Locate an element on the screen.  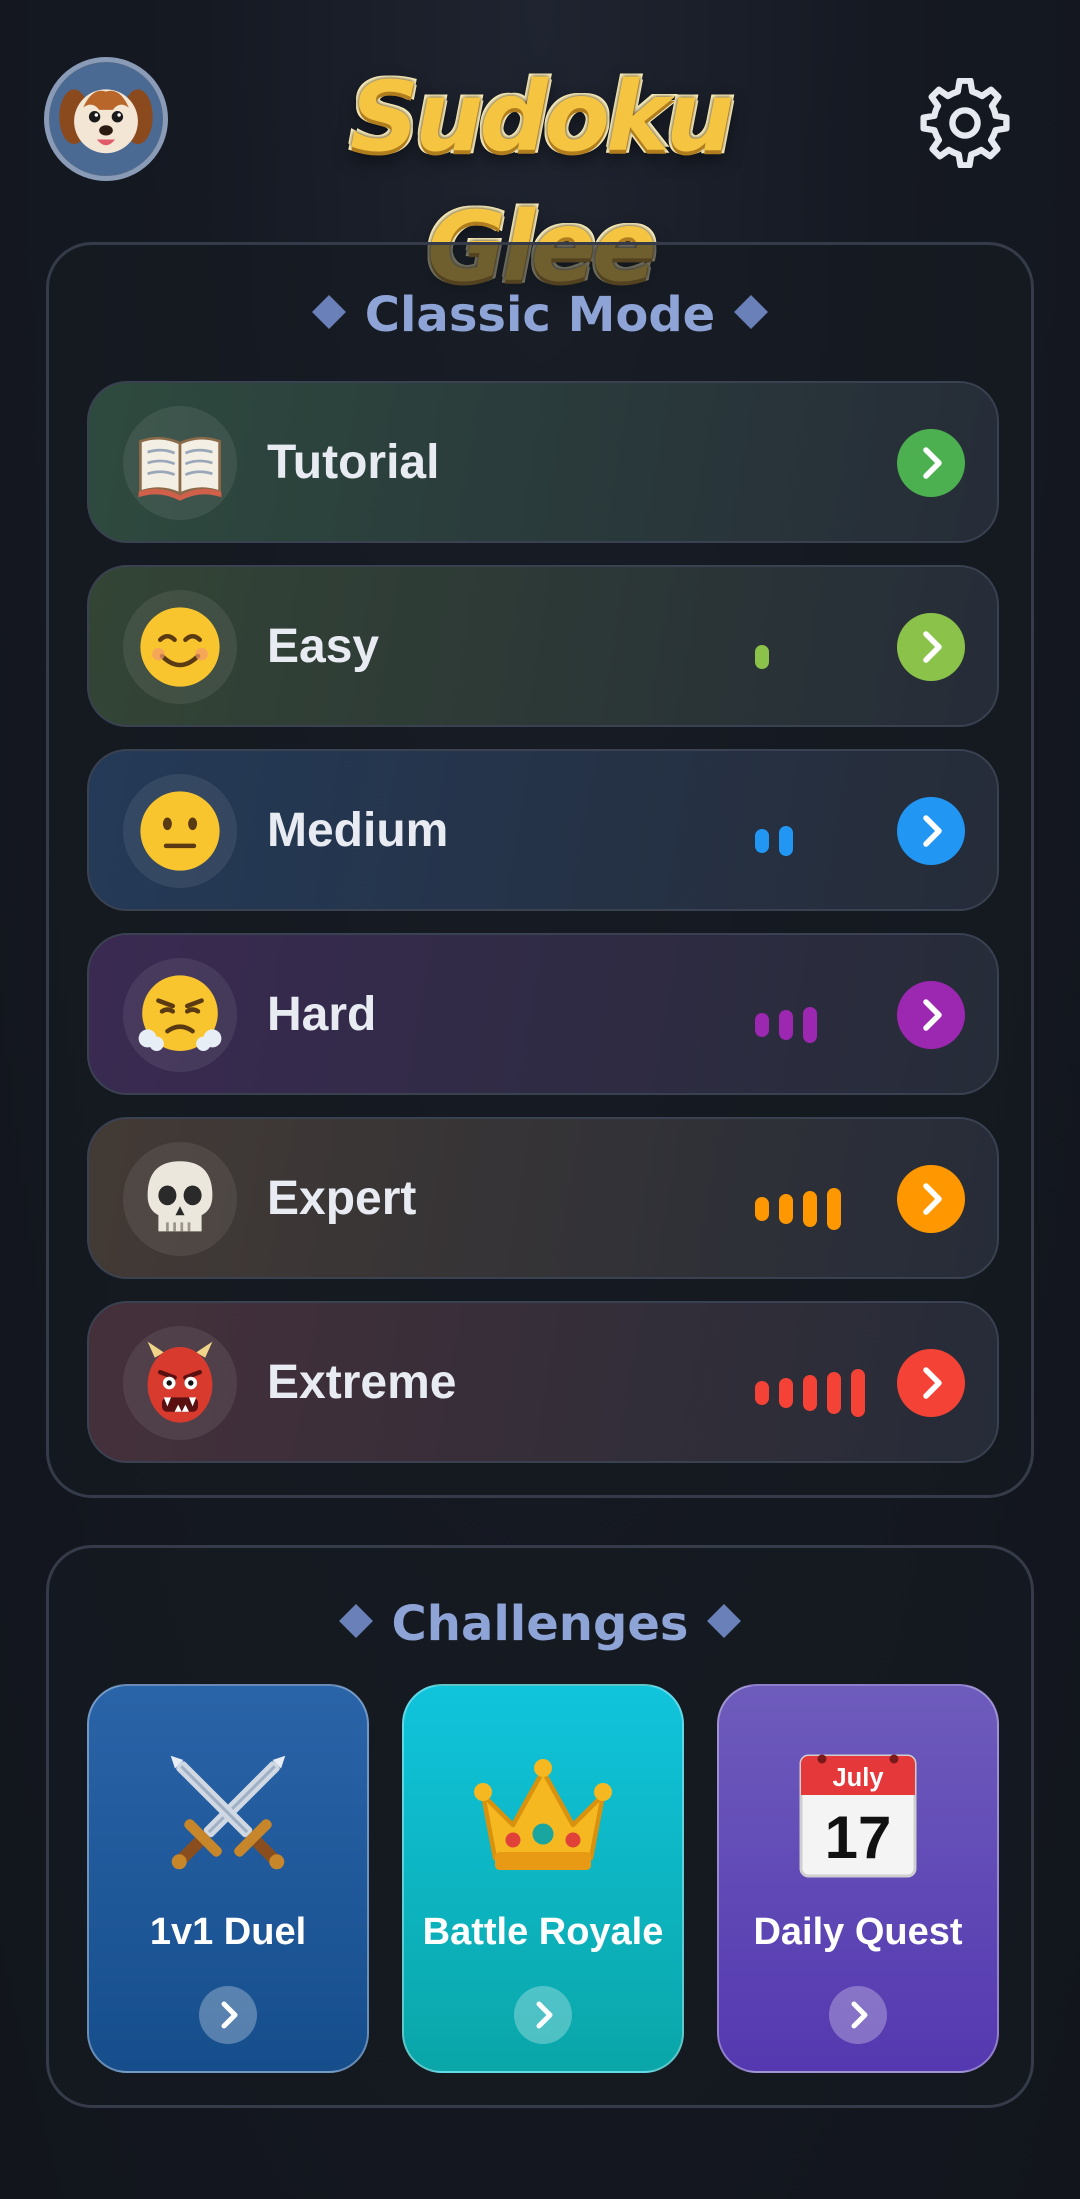
challenge-card-daily-quest: July 17 Daily Quest is located at coordinates (858, 1878).